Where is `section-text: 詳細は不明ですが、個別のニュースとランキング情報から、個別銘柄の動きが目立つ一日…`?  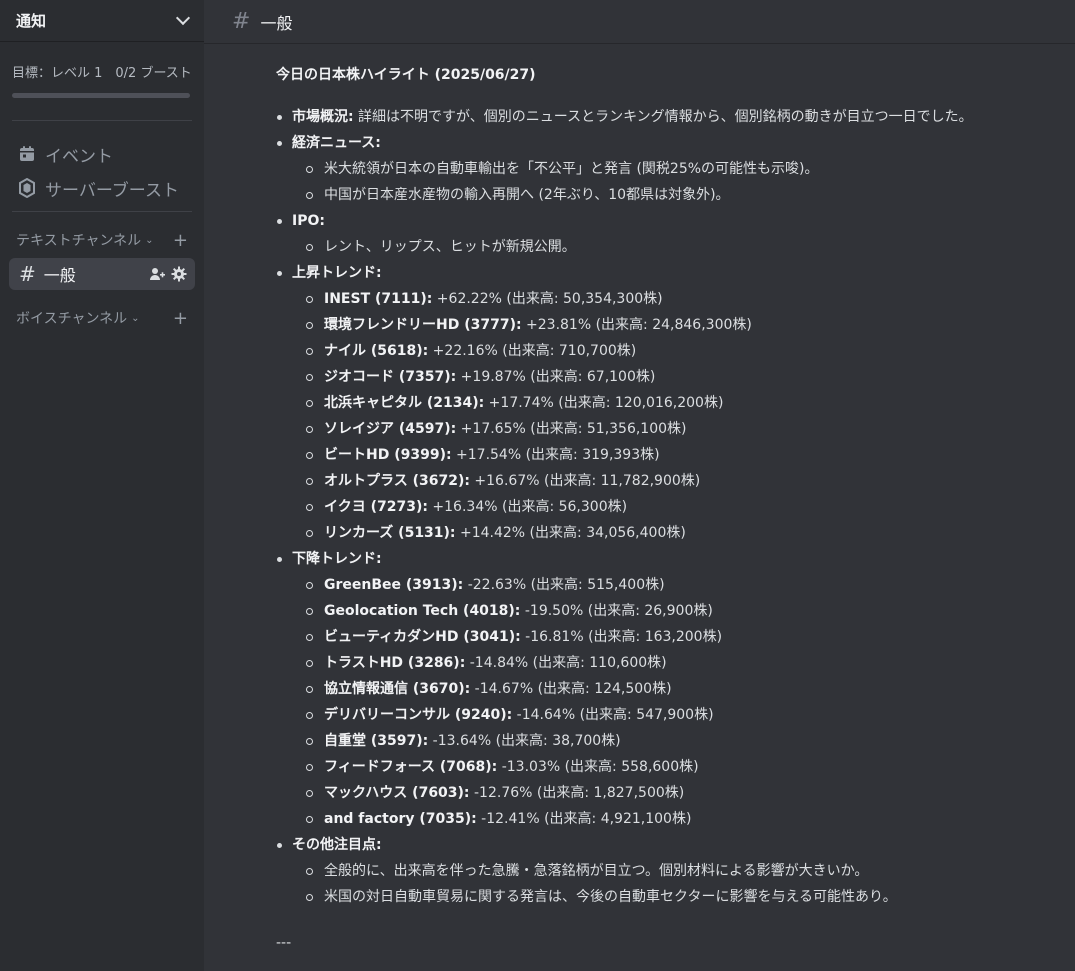
section-text: 詳細は不明ですが、個別のニュースとランキング情報から、個別銘柄の動きが目立つ一日… is located at coordinates (663, 117).